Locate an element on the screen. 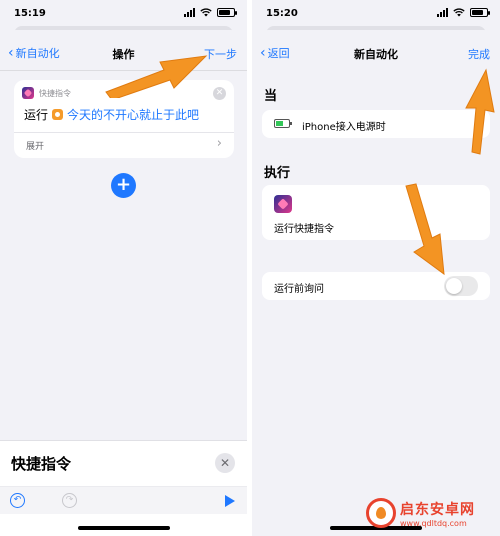  ask-before-running-row: 运行前询问 is located at coordinates (376, 286).